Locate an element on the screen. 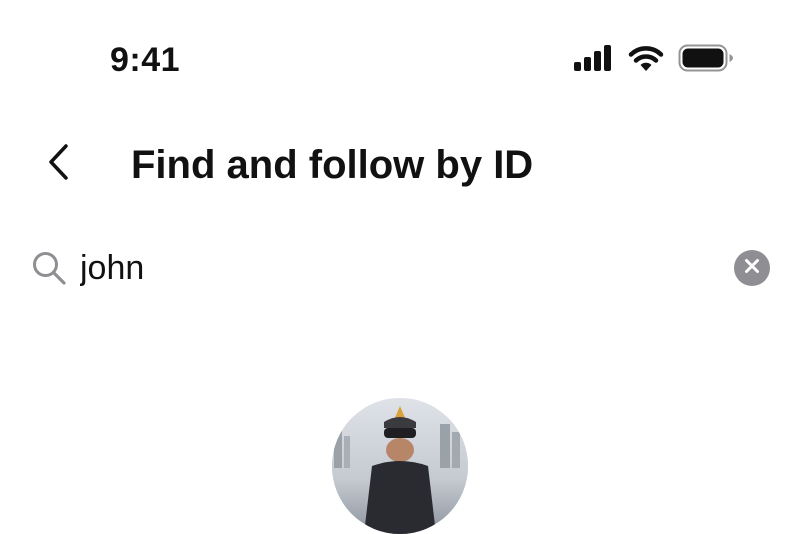 The image size is (800, 534). clear-icon is located at coordinates (752, 268).